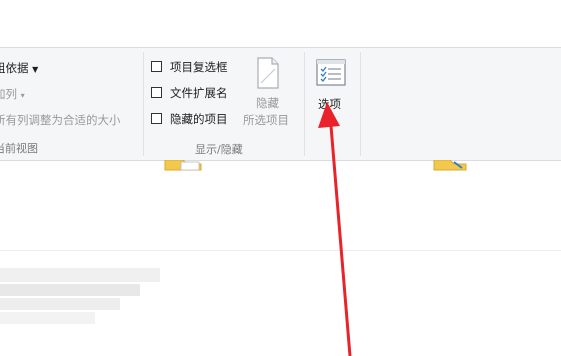 The height and width of the screenshot is (356, 561). Describe the element at coordinates (335, 229) in the screenshot. I see `annotation-arrow` at that location.